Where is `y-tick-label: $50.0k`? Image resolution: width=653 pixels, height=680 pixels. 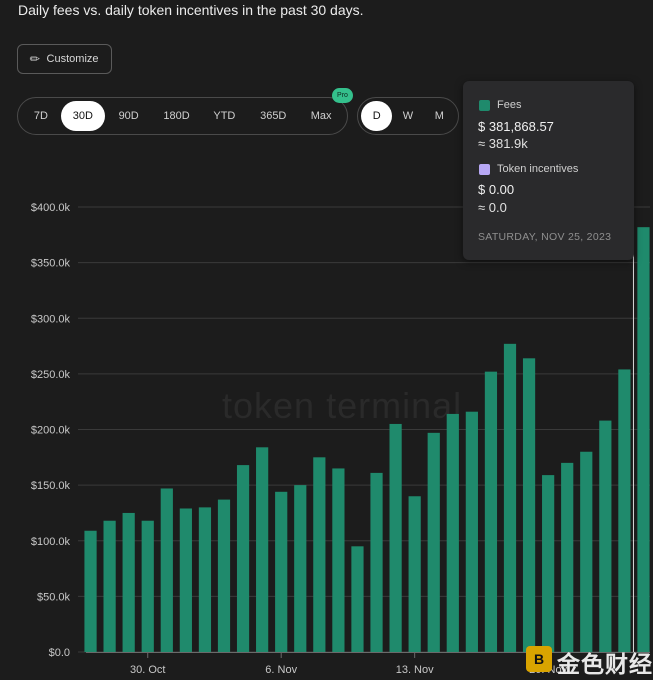 y-tick-label: $50.0k is located at coordinates (54, 597).